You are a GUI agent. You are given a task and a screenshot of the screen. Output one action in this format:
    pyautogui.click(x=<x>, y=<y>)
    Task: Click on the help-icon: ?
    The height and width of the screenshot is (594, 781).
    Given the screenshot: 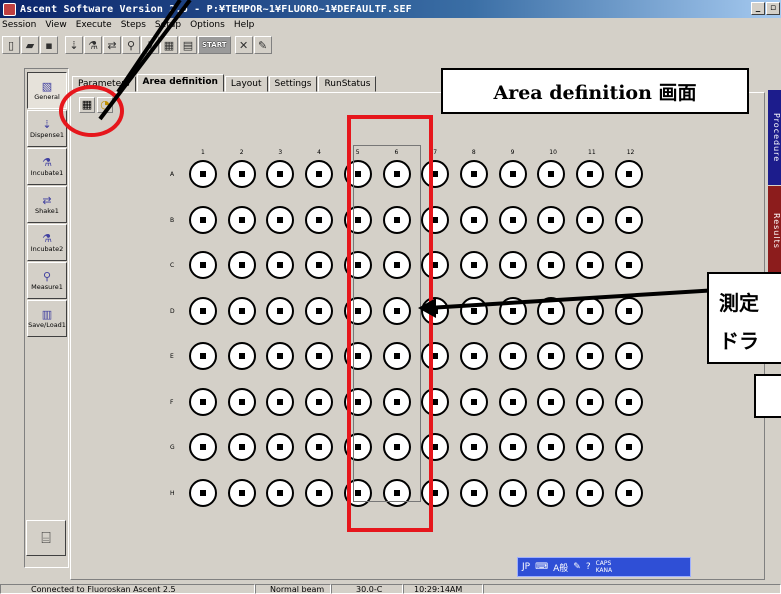 What is the action you would take?
    pyautogui.click(x=588, y=567)
    